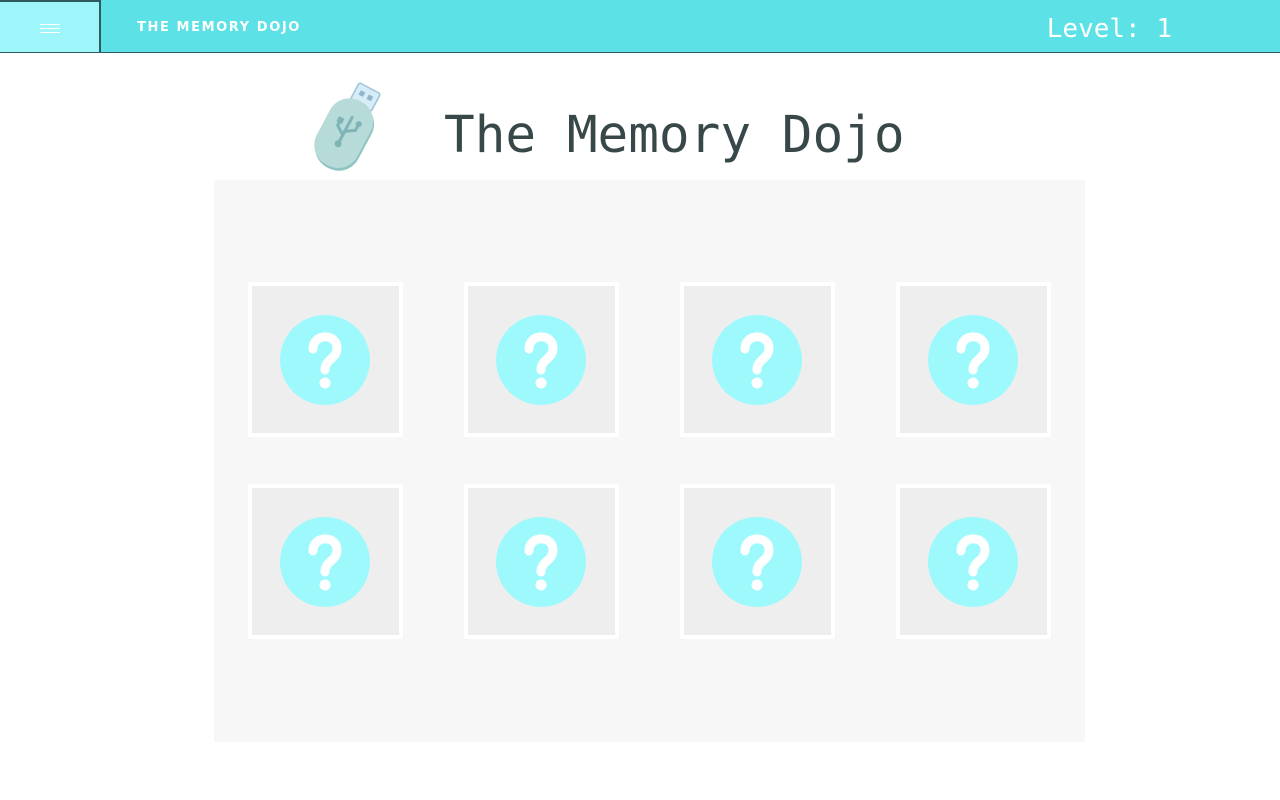 This screenshot has height=800, width=1280. What do you see at coordinates (1109, 29) in the screenshot?
I see `level-indicator: Level: 1` at bounding box center [1109, 29].